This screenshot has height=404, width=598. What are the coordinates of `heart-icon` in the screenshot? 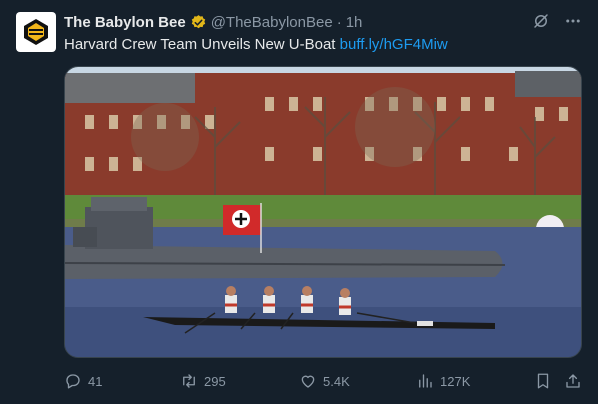 It's located at (308, 381).